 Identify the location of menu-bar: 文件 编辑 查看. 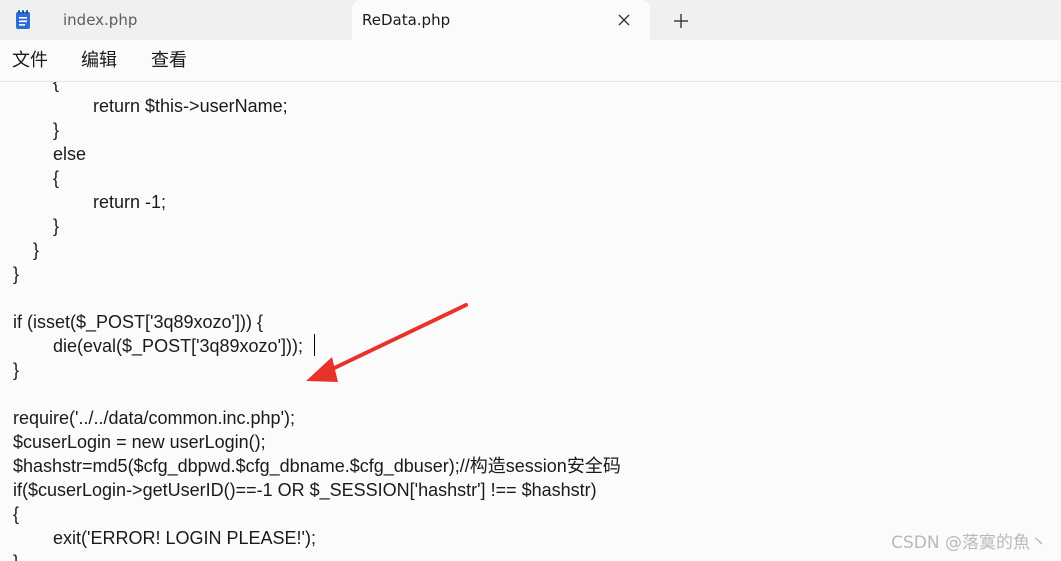
(530, 61).